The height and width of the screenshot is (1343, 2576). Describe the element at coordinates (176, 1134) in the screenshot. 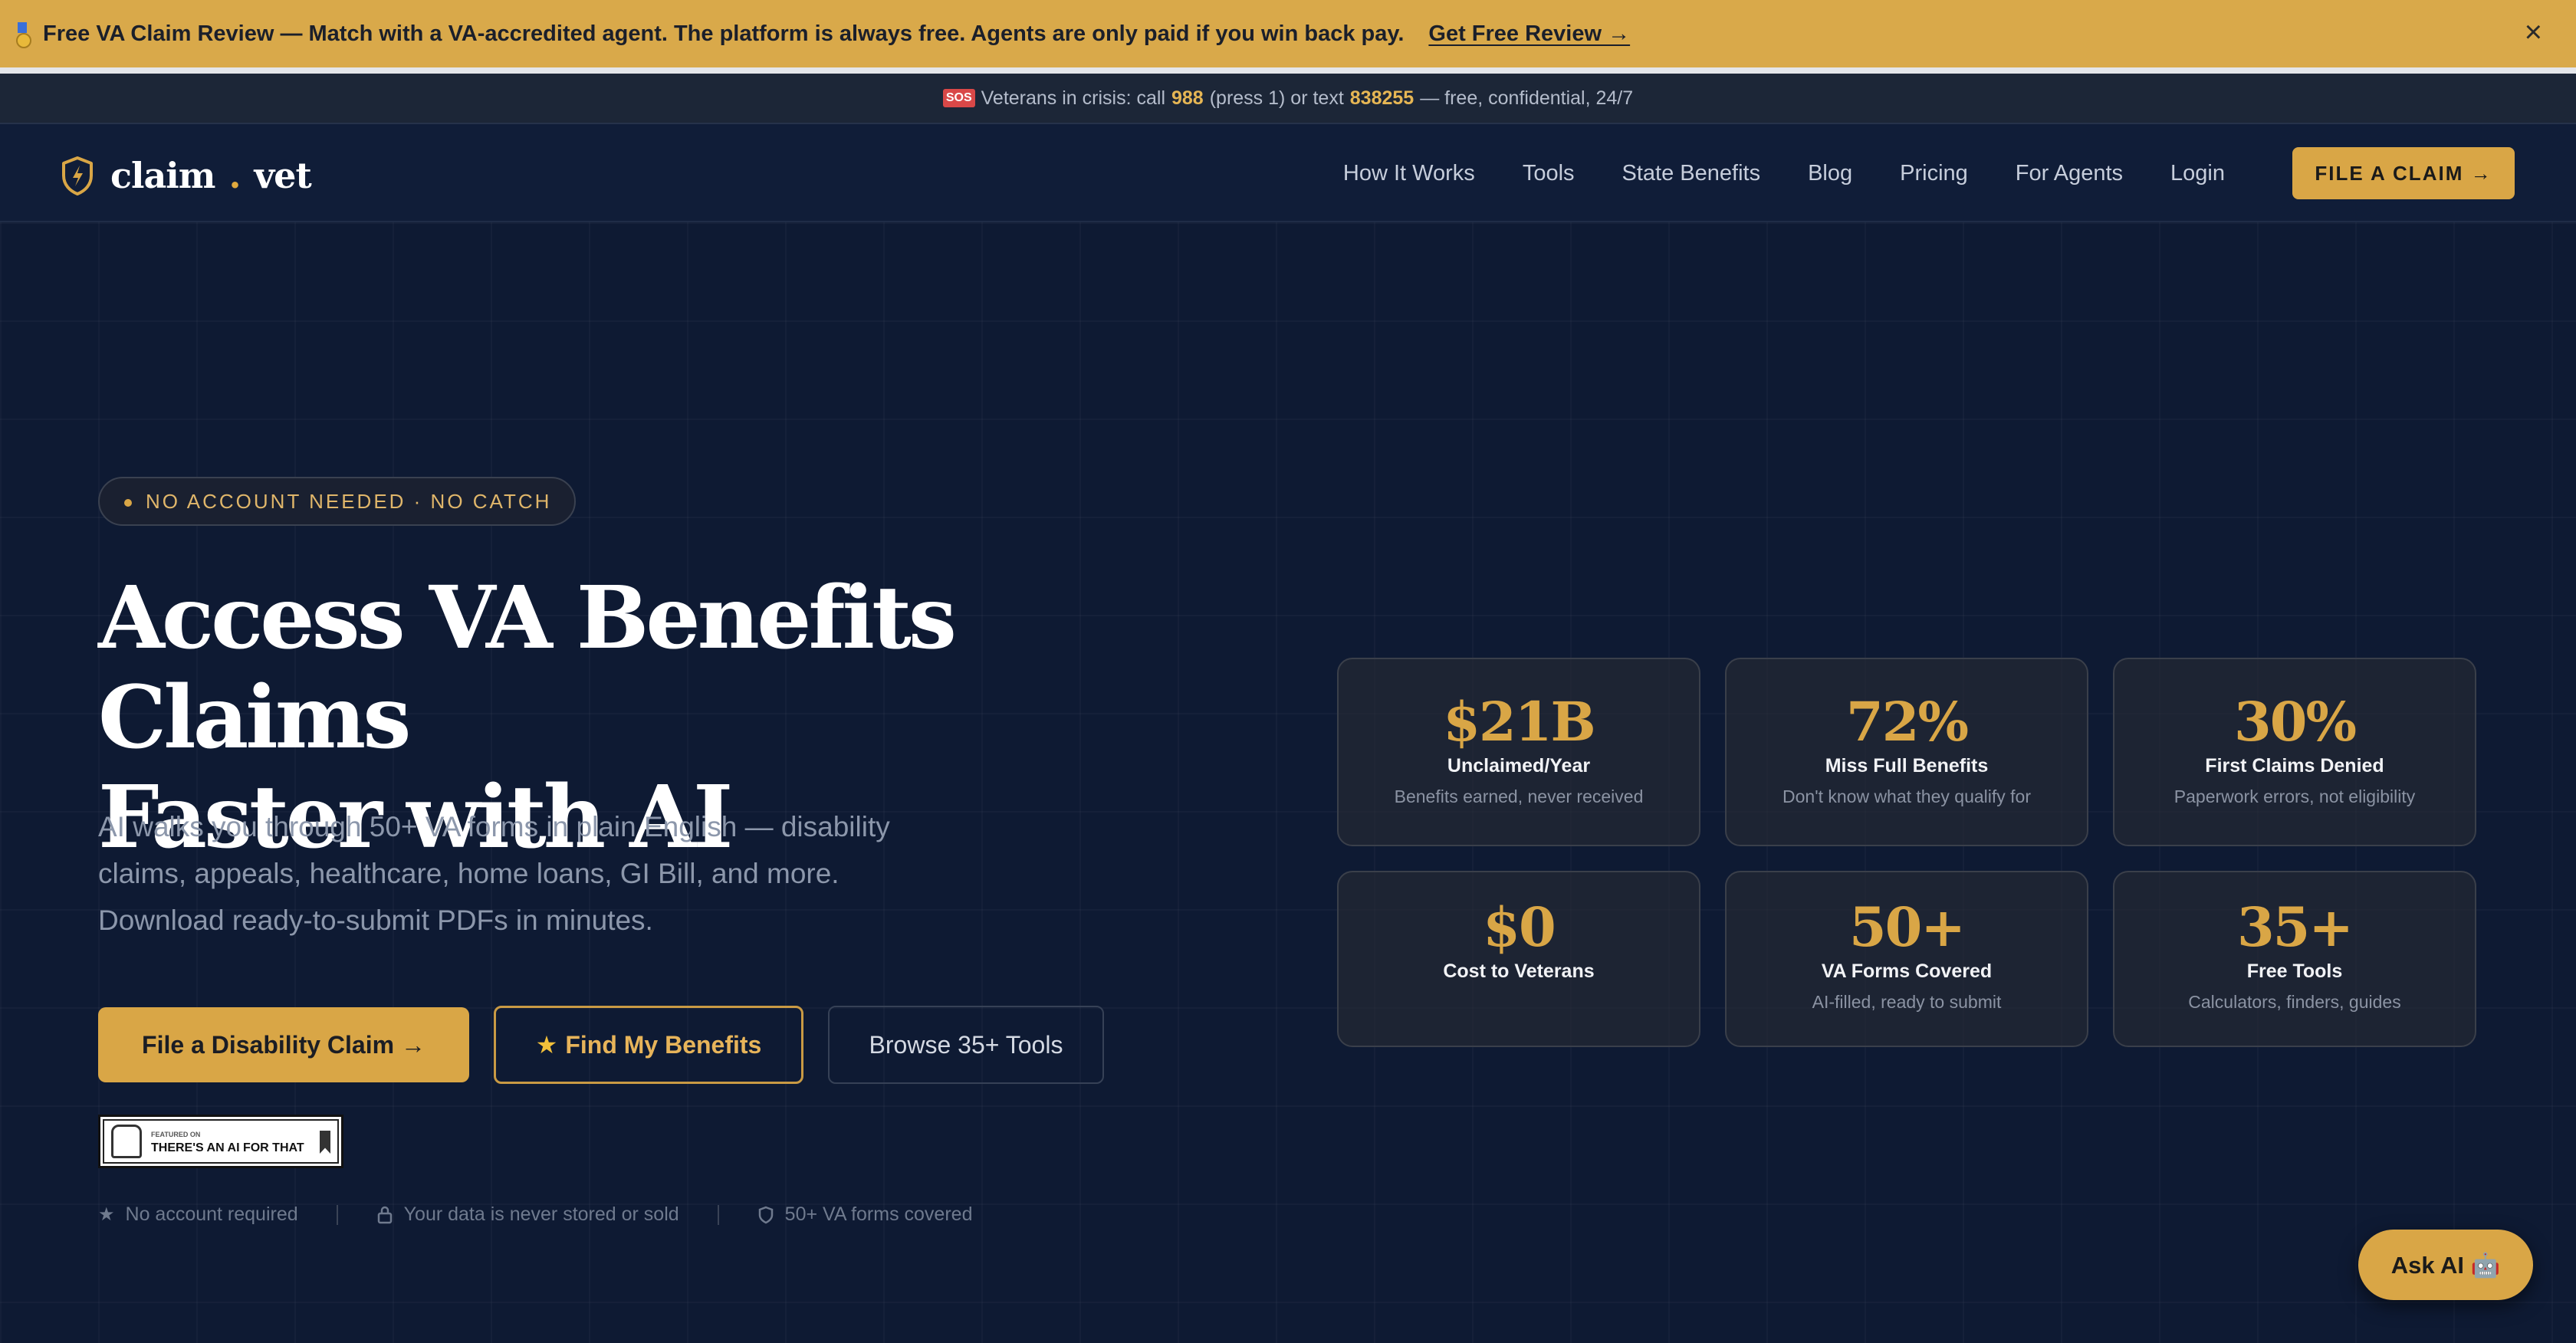

I see `featured-small: FEATURED ON` at that location.